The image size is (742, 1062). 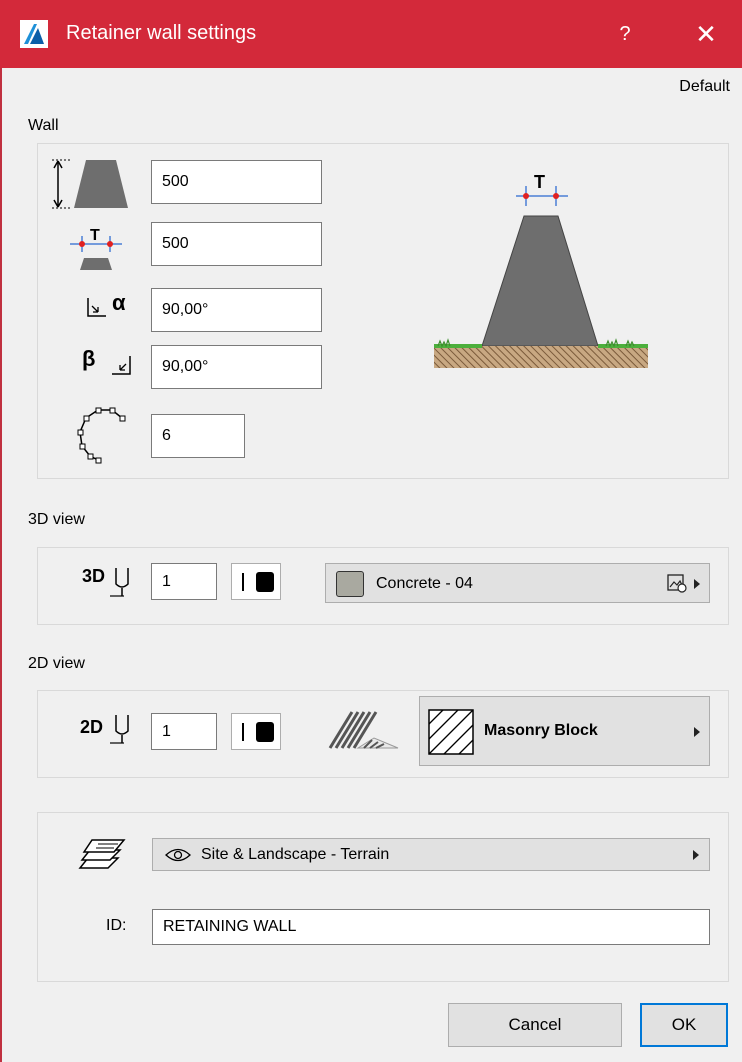 What do you see at coordinates (96, 248) in the screenshot?
I see `top-thickness-icon: T` at bounding box center [96, 248].